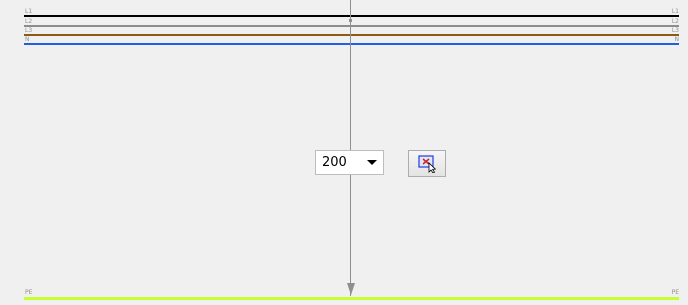  What do you see at coordinates (29, 292) in the screenshot?
I see `bus-label-pe-left: PE` at bounding box center [29, 292].